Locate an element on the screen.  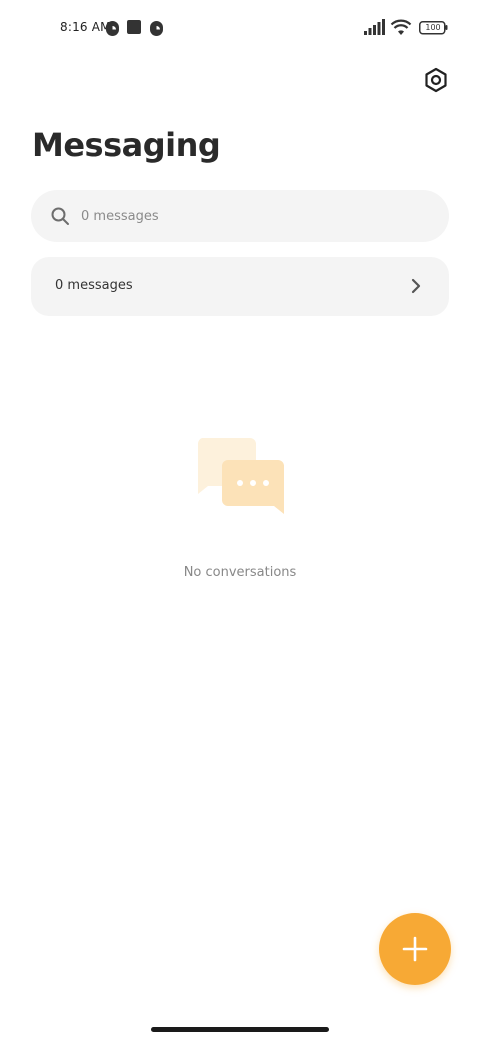
square-app-icon is located at coordinates (134, 27).